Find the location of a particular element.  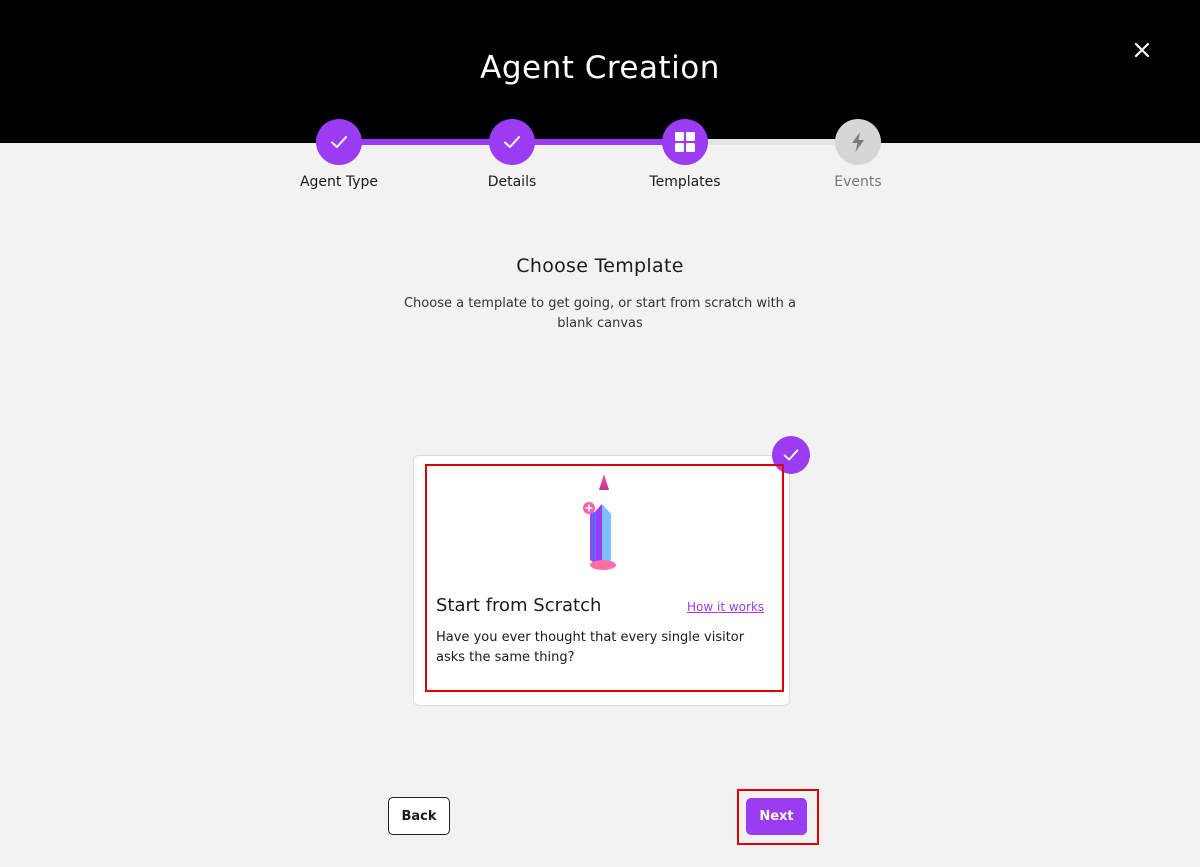

step-events: Events is located at coordinates (858, 154).